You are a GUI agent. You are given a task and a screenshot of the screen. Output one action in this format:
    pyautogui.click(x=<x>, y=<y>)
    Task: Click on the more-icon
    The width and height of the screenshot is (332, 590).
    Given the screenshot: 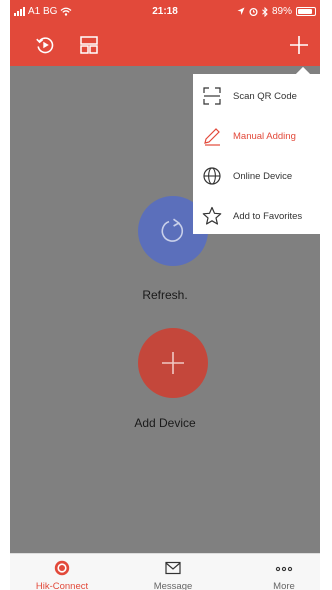 What is the action you would take?
    pyautogui.click(x=284, y=569)
    